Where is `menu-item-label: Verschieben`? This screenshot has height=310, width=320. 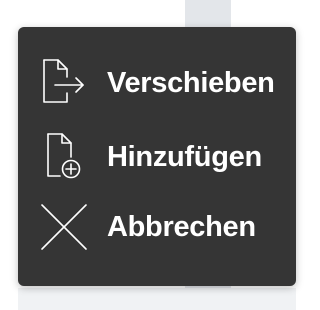 menu-item-label: Verschieben is located at coordinates (191, 82).